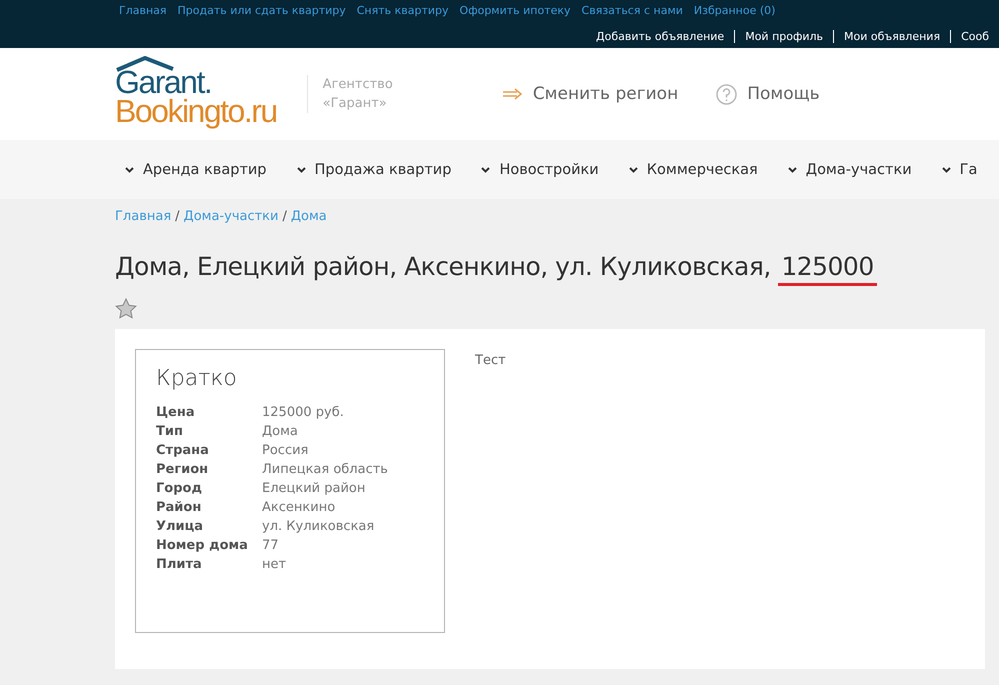  What do you see at coordinates (303, 412) in the screenshot?
I see `field-value: 125000 руб.` at bounding box center [303, 412].